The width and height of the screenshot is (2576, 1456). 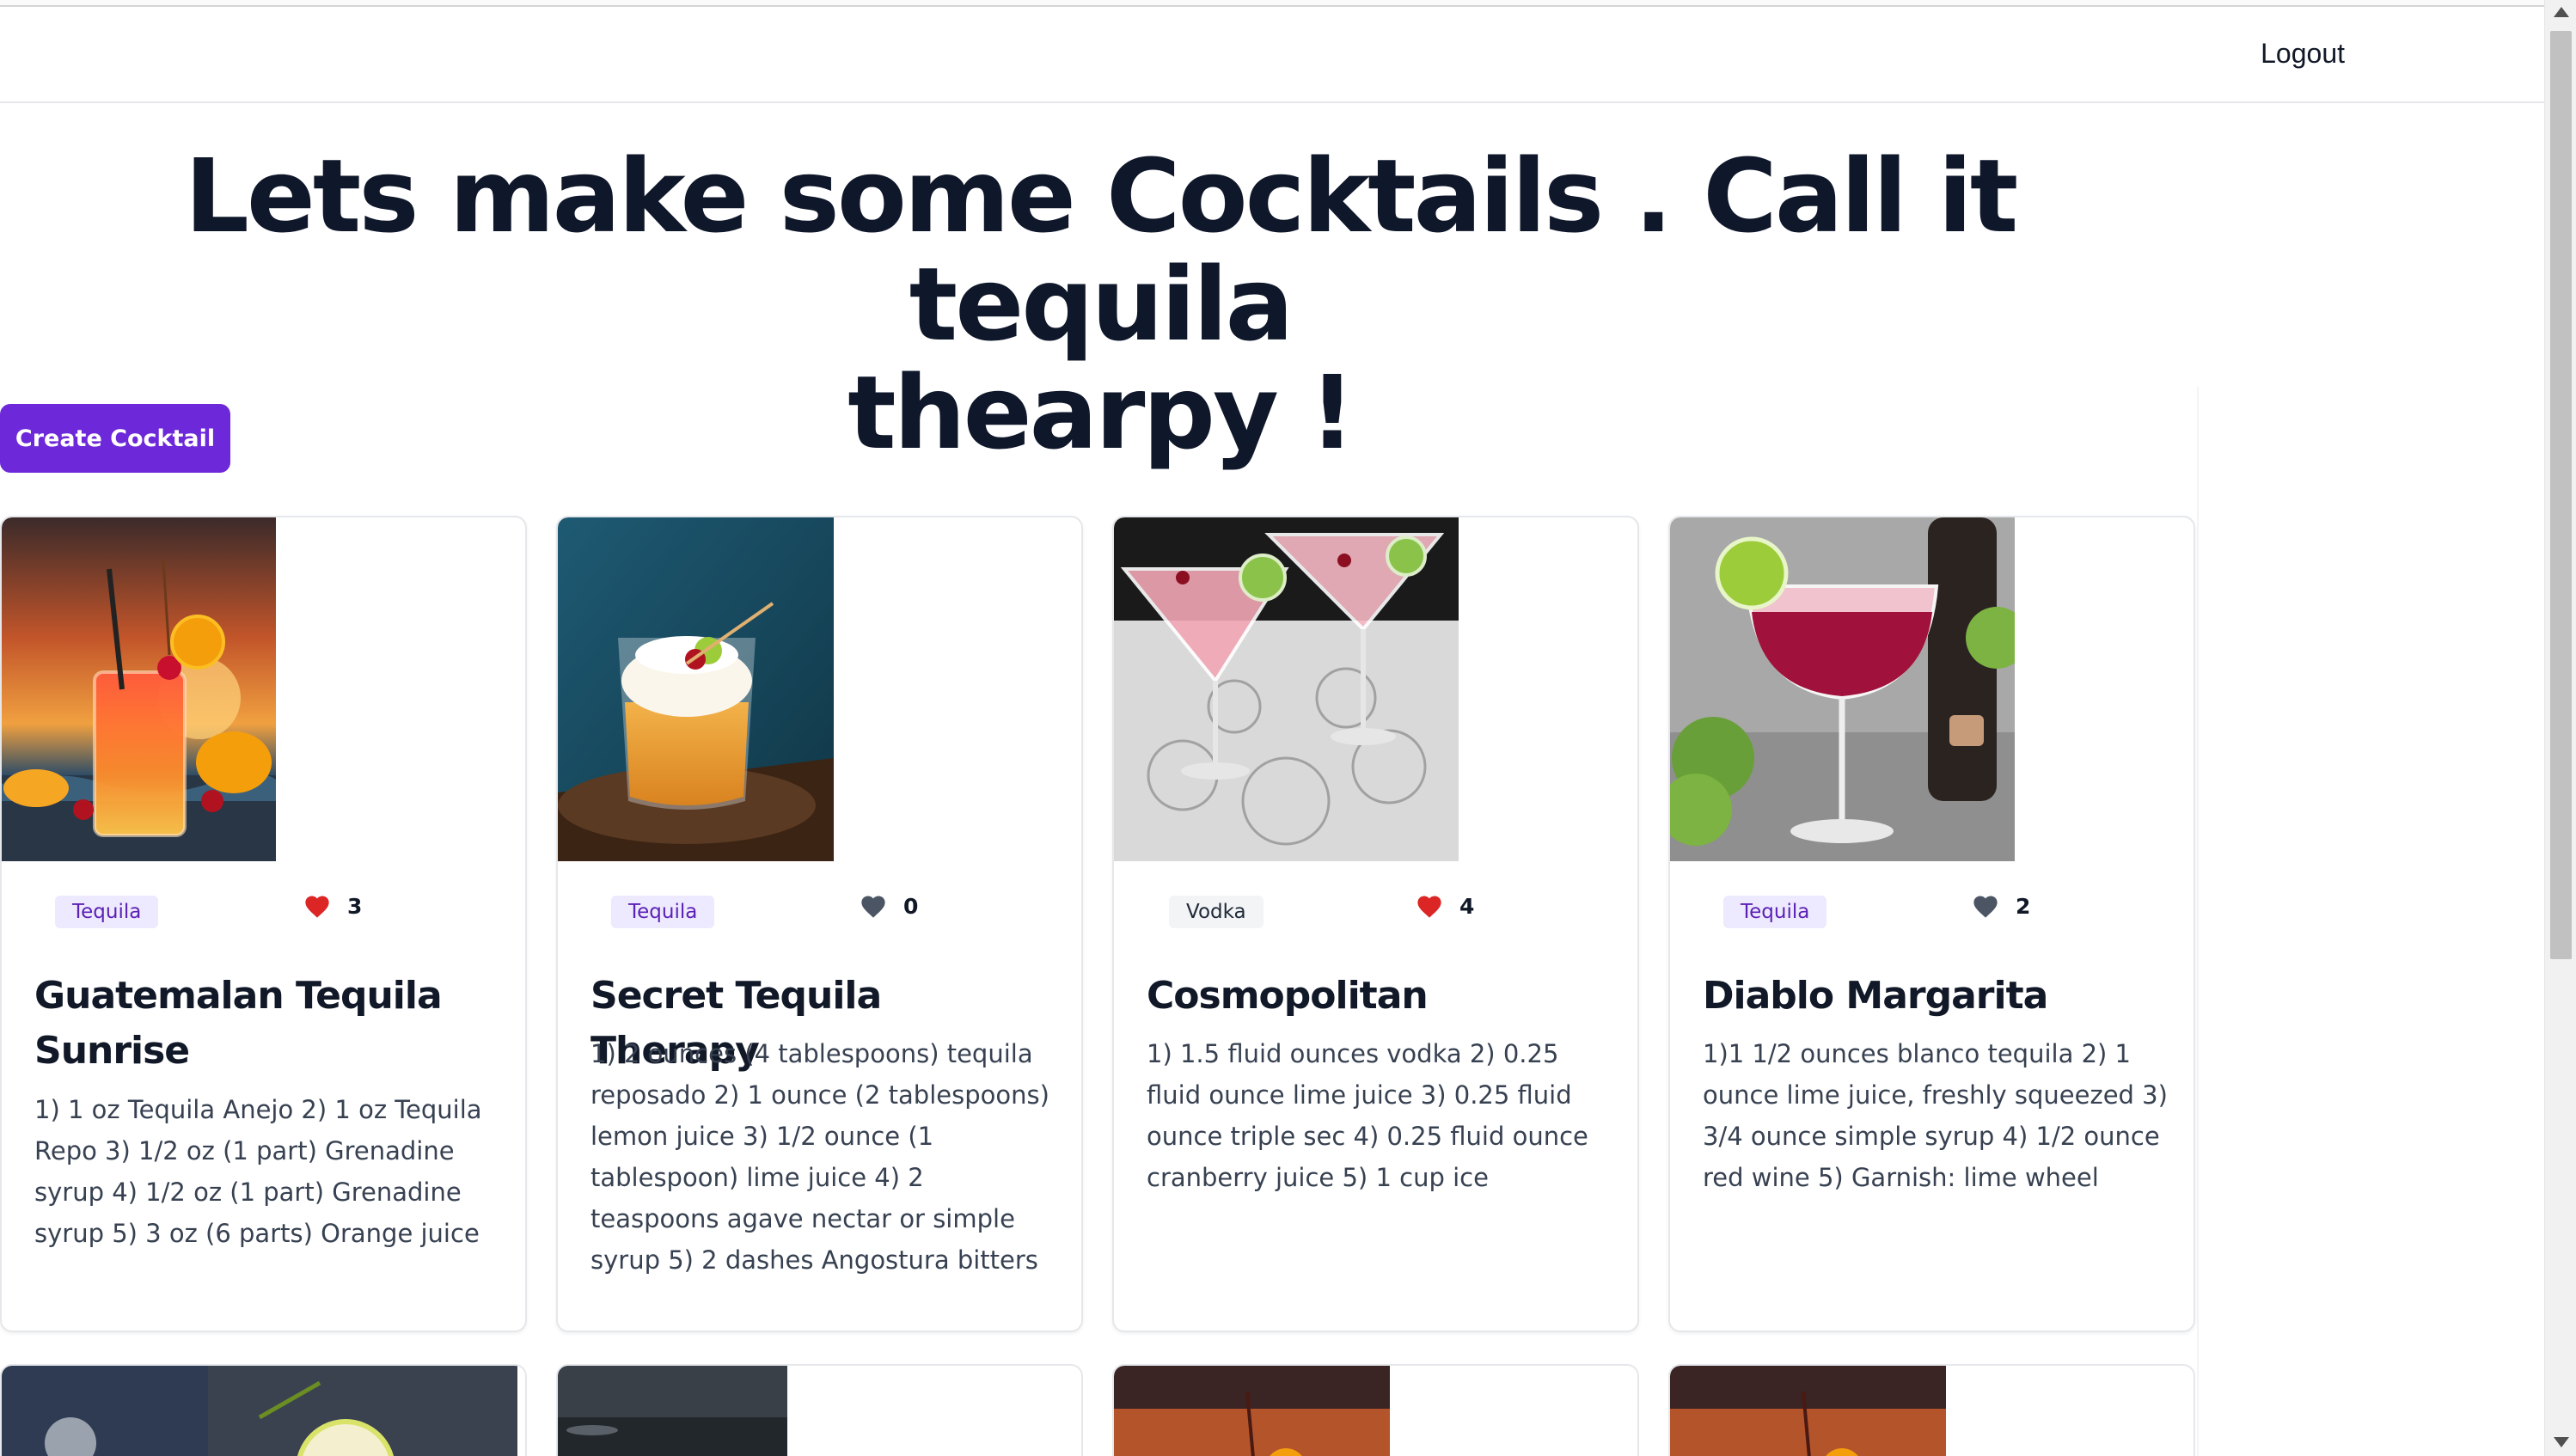 What do you see at coordinates (2303, 54) in the screenshot?
I see `logout-link: Logout` at bounding box center [2303, 54].